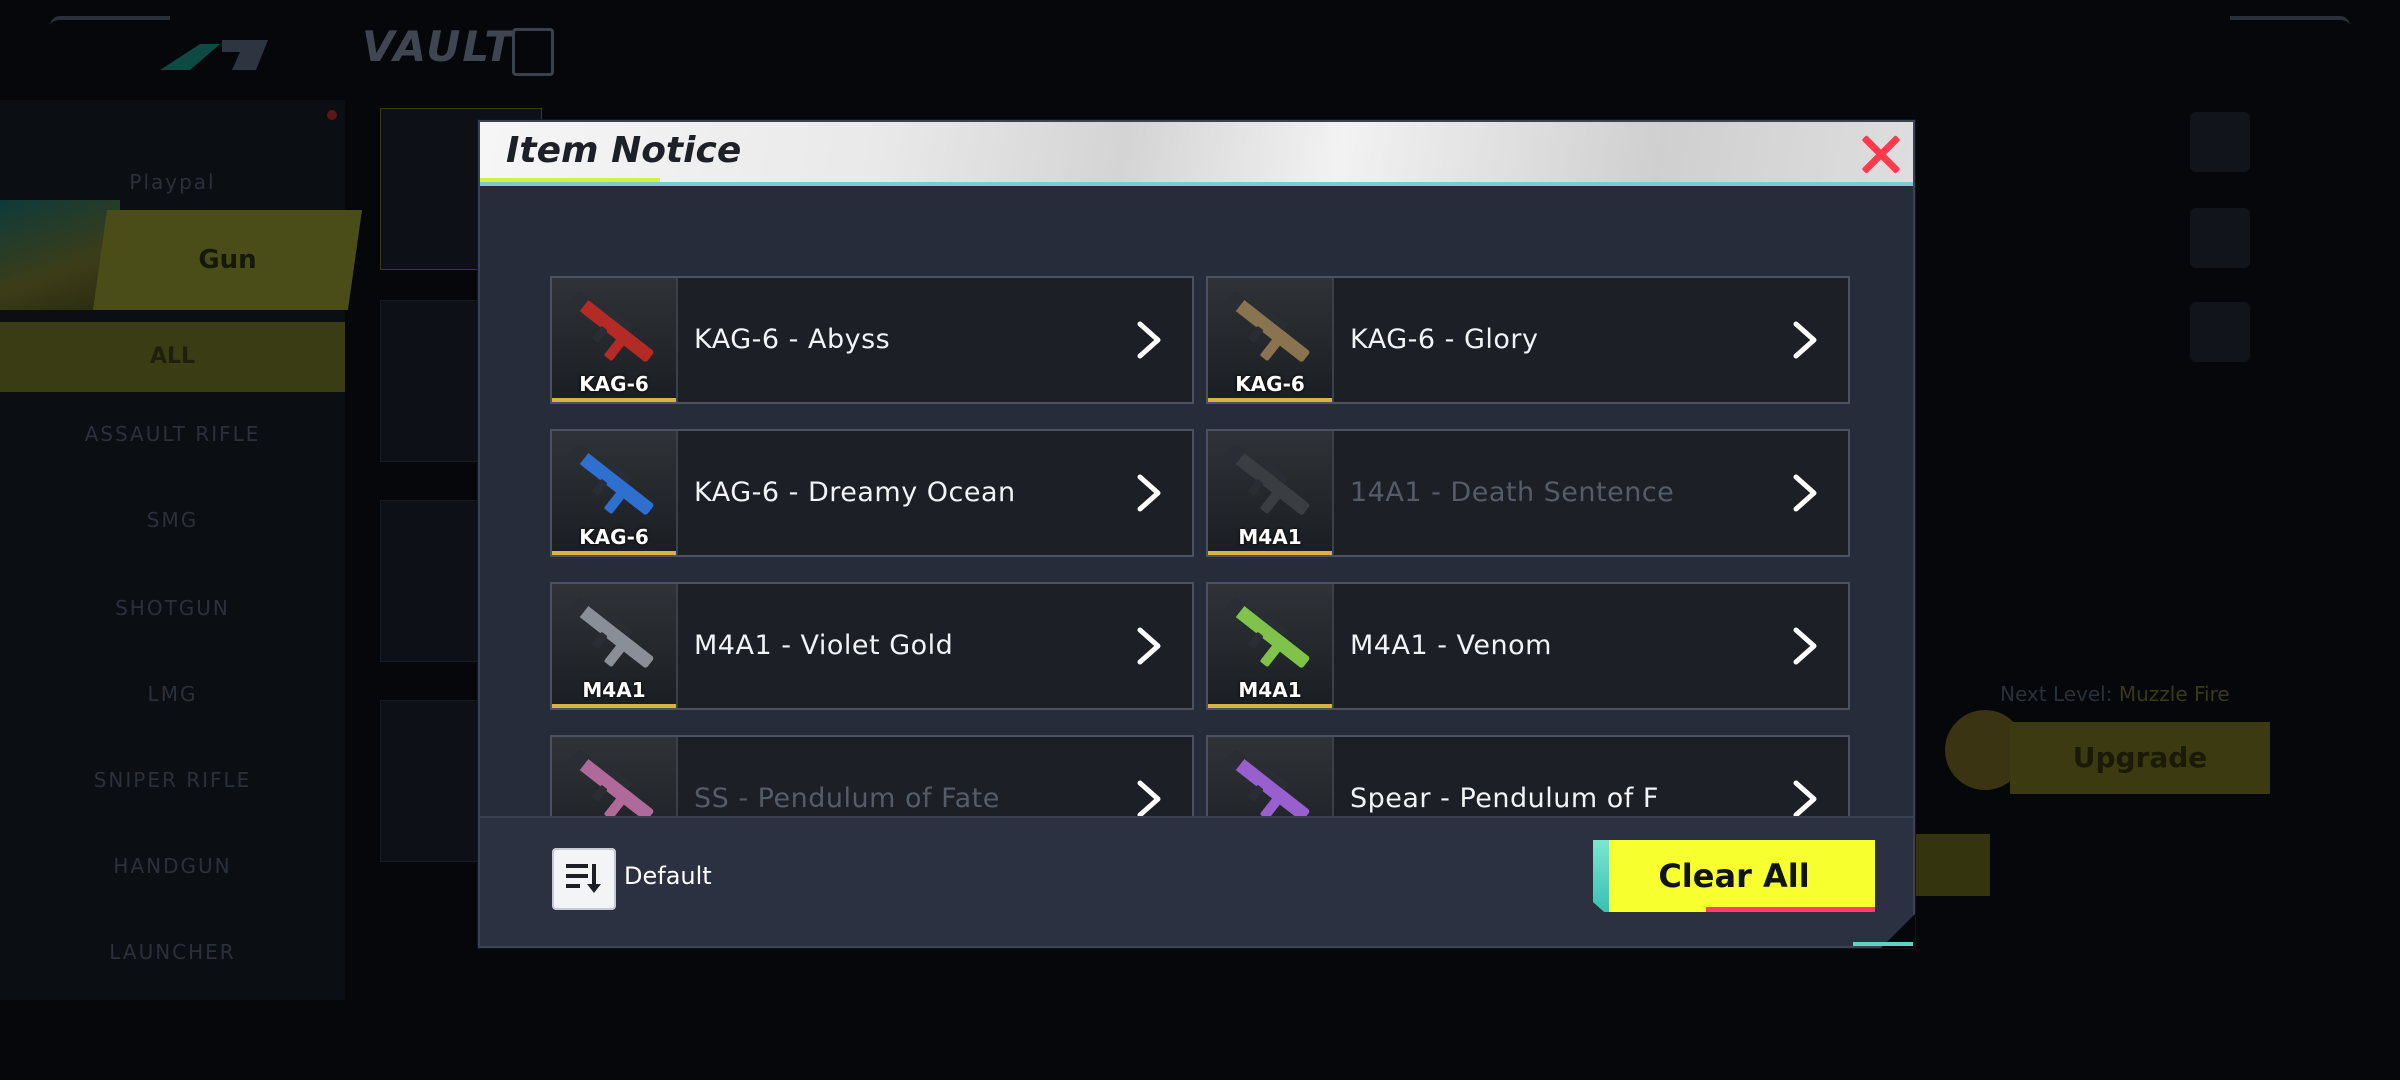 The image size is (2400, 1080). Describe the element at coordinates (1883, 944) in the screenshot. I see `modal-corner-accent` at that location.